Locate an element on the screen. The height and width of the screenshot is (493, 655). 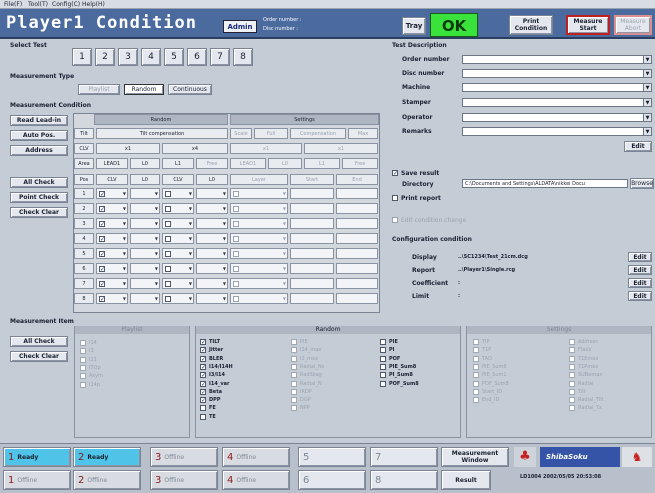
operator-field: ▼ is located at coordinates (557, 117).